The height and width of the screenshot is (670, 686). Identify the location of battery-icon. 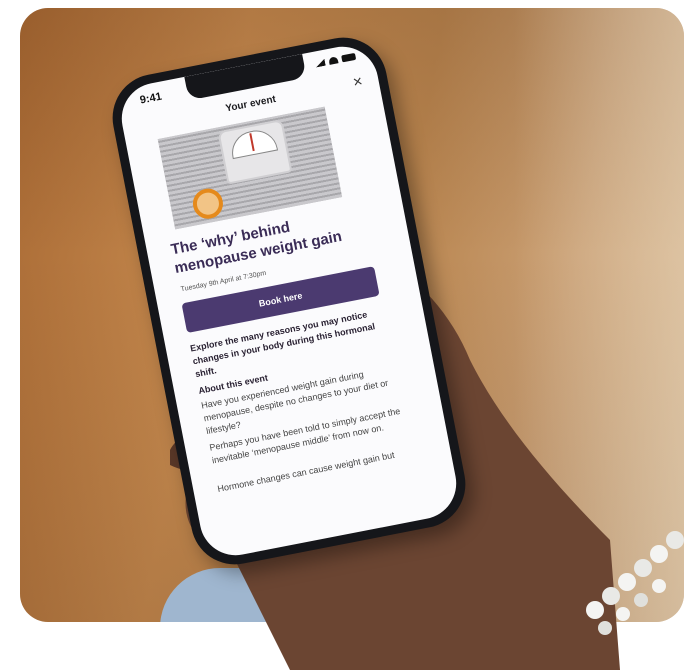
(349, 57).